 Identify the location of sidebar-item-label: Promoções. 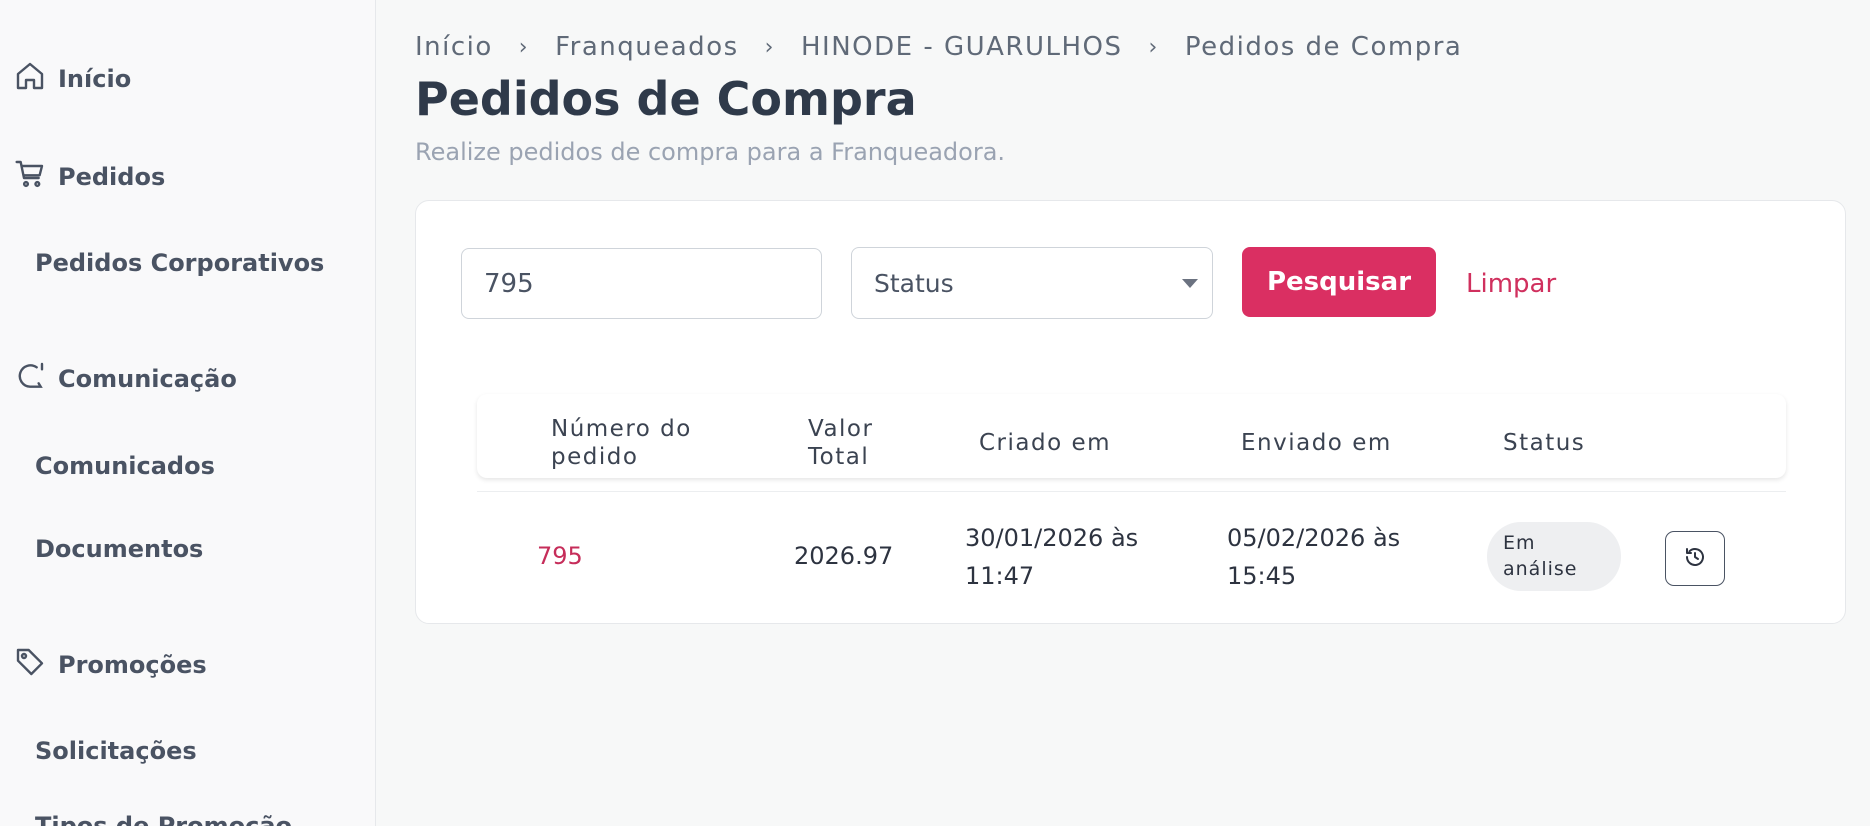
(132, 665).